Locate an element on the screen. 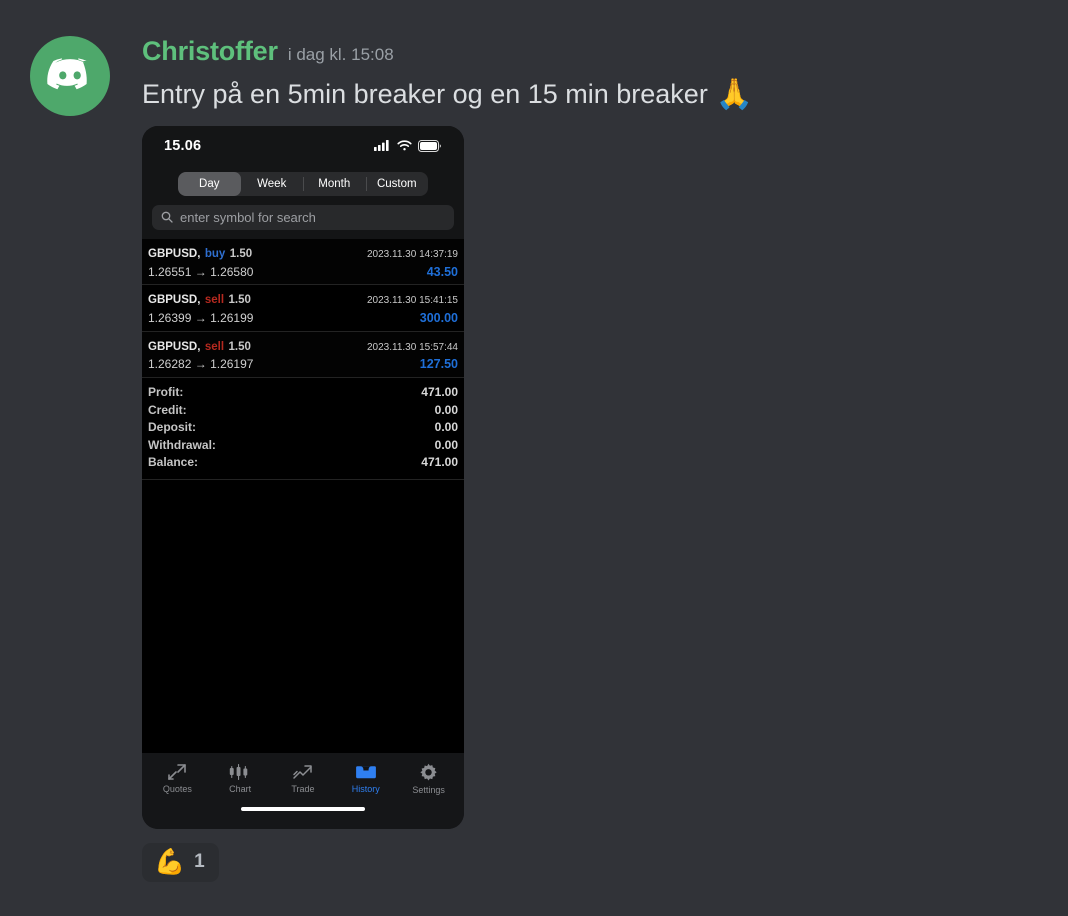 This screenshot has height=916, width=1068. summary-label: Balance: is located at coordinates (173, 462).